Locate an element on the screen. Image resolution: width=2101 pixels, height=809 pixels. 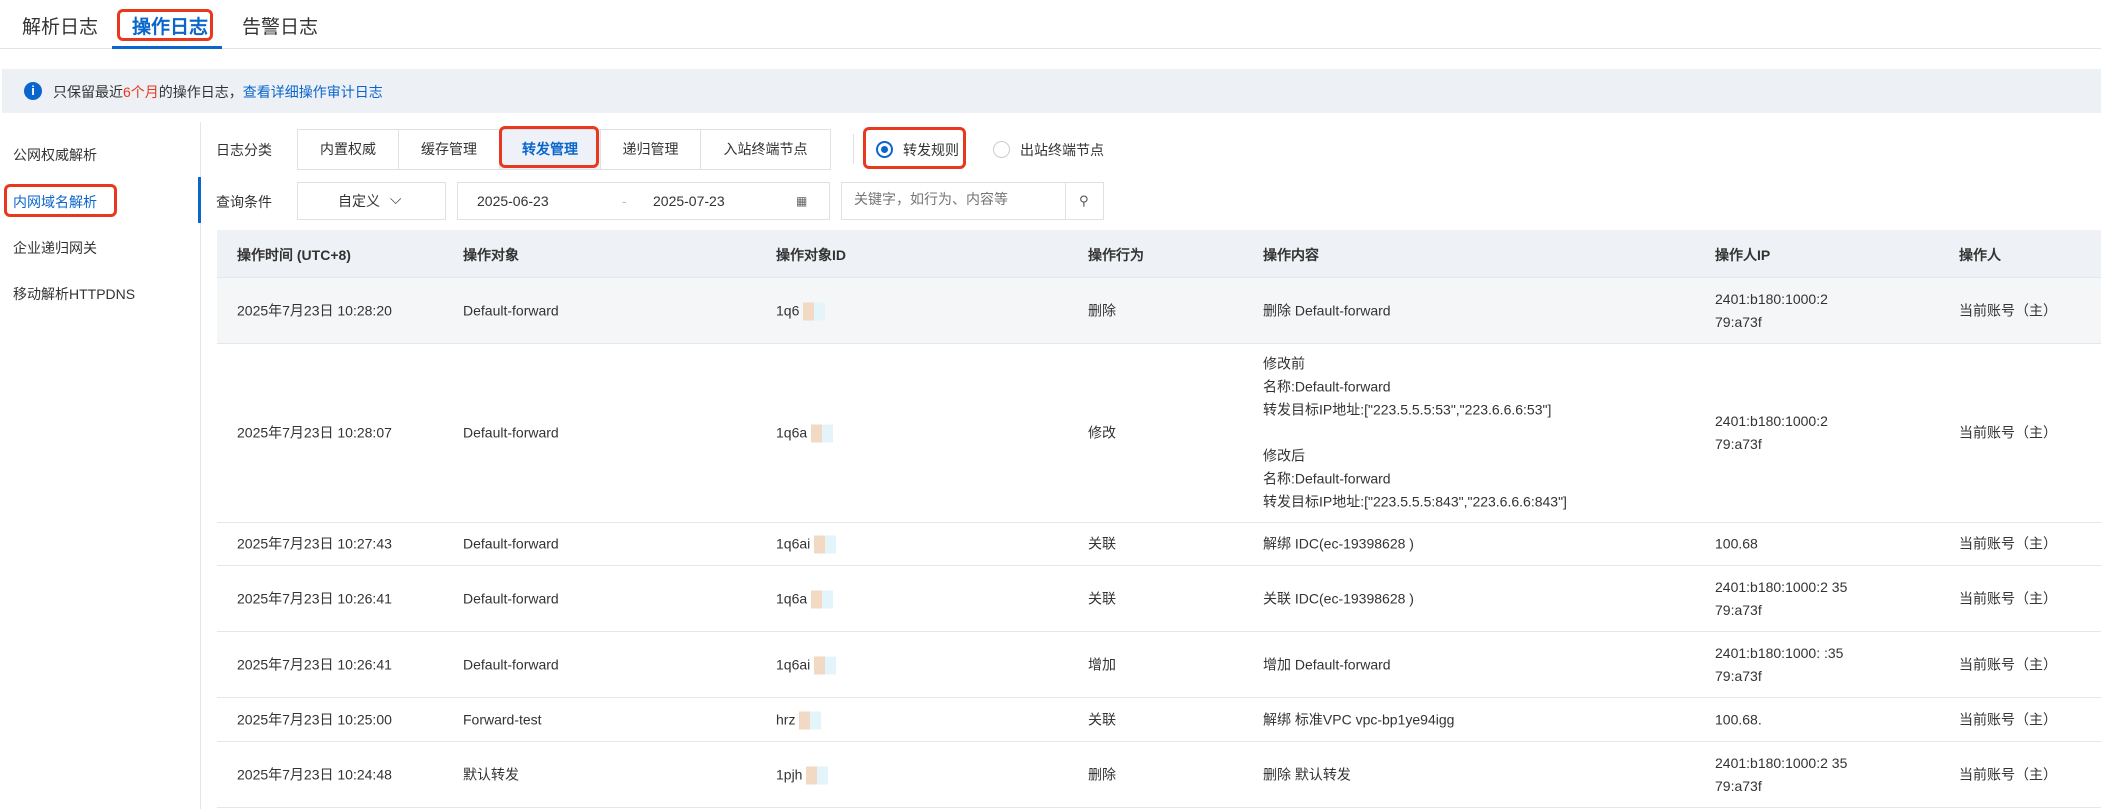
category-builtin-auth: 内置权威 is located at coordinates (348, 149).